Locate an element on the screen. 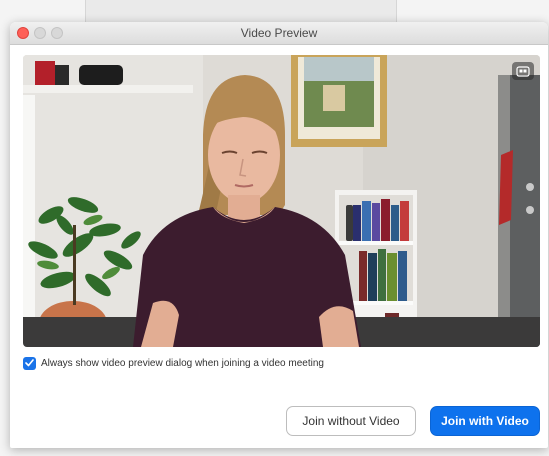 This screenshot has height=456, width=549. window-title: Video Preview is located at coordinates (279, 33).